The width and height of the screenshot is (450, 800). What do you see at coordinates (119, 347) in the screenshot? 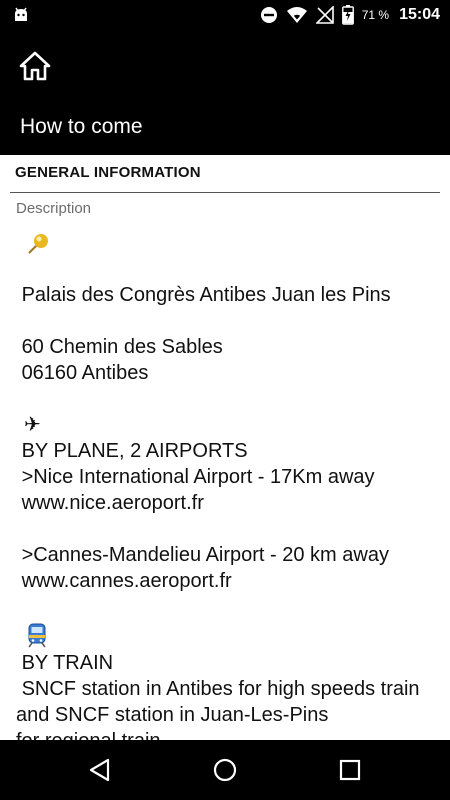
I see `venue-street: 60 Chemin des Sables` at bounding box center [119, 347].